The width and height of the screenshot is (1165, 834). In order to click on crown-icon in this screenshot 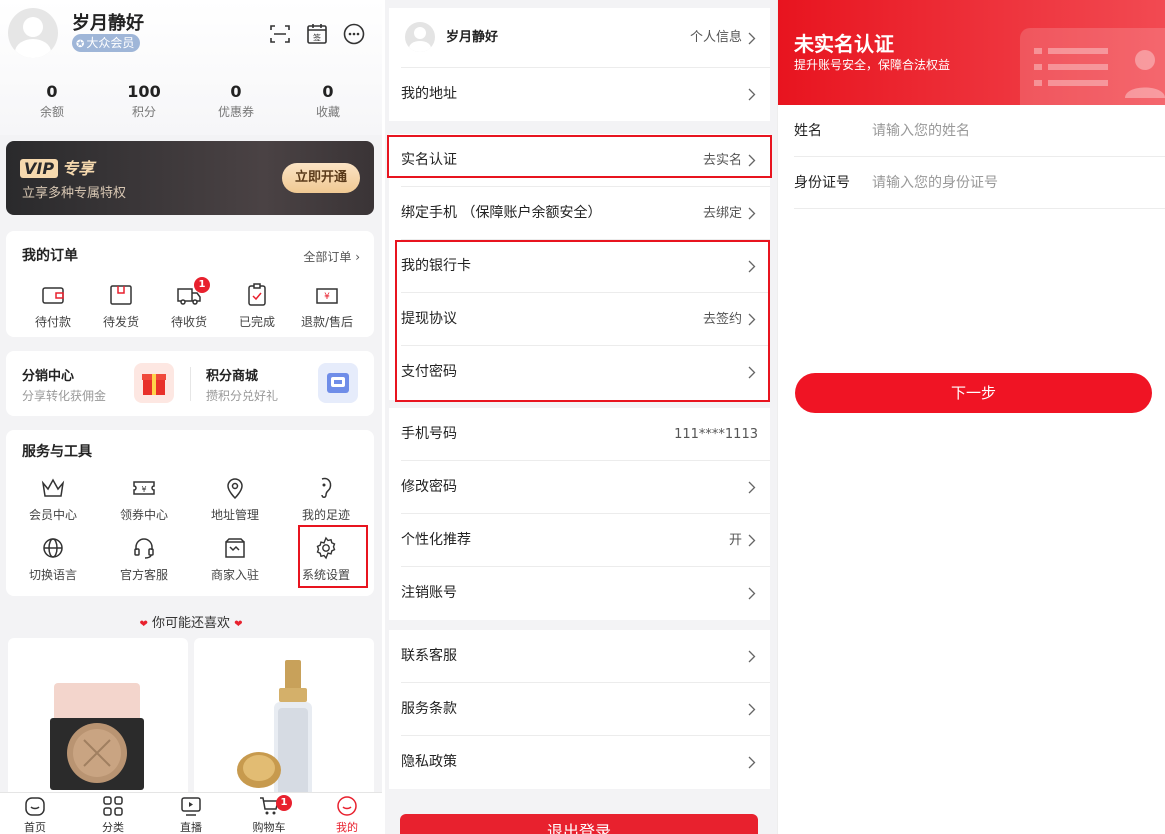, I will do `click(53, 487)`.